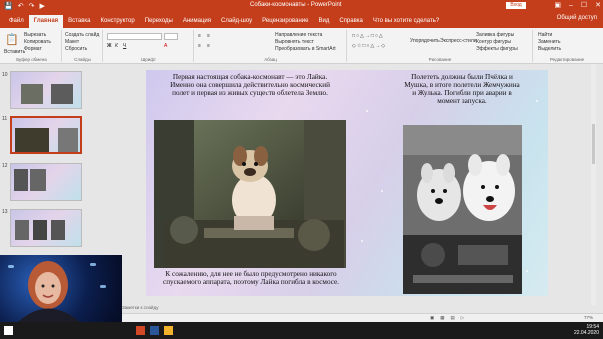  Describe the element at coordinates (124, 46) in the screenshot. I see `underline-button: Ч` at that location.